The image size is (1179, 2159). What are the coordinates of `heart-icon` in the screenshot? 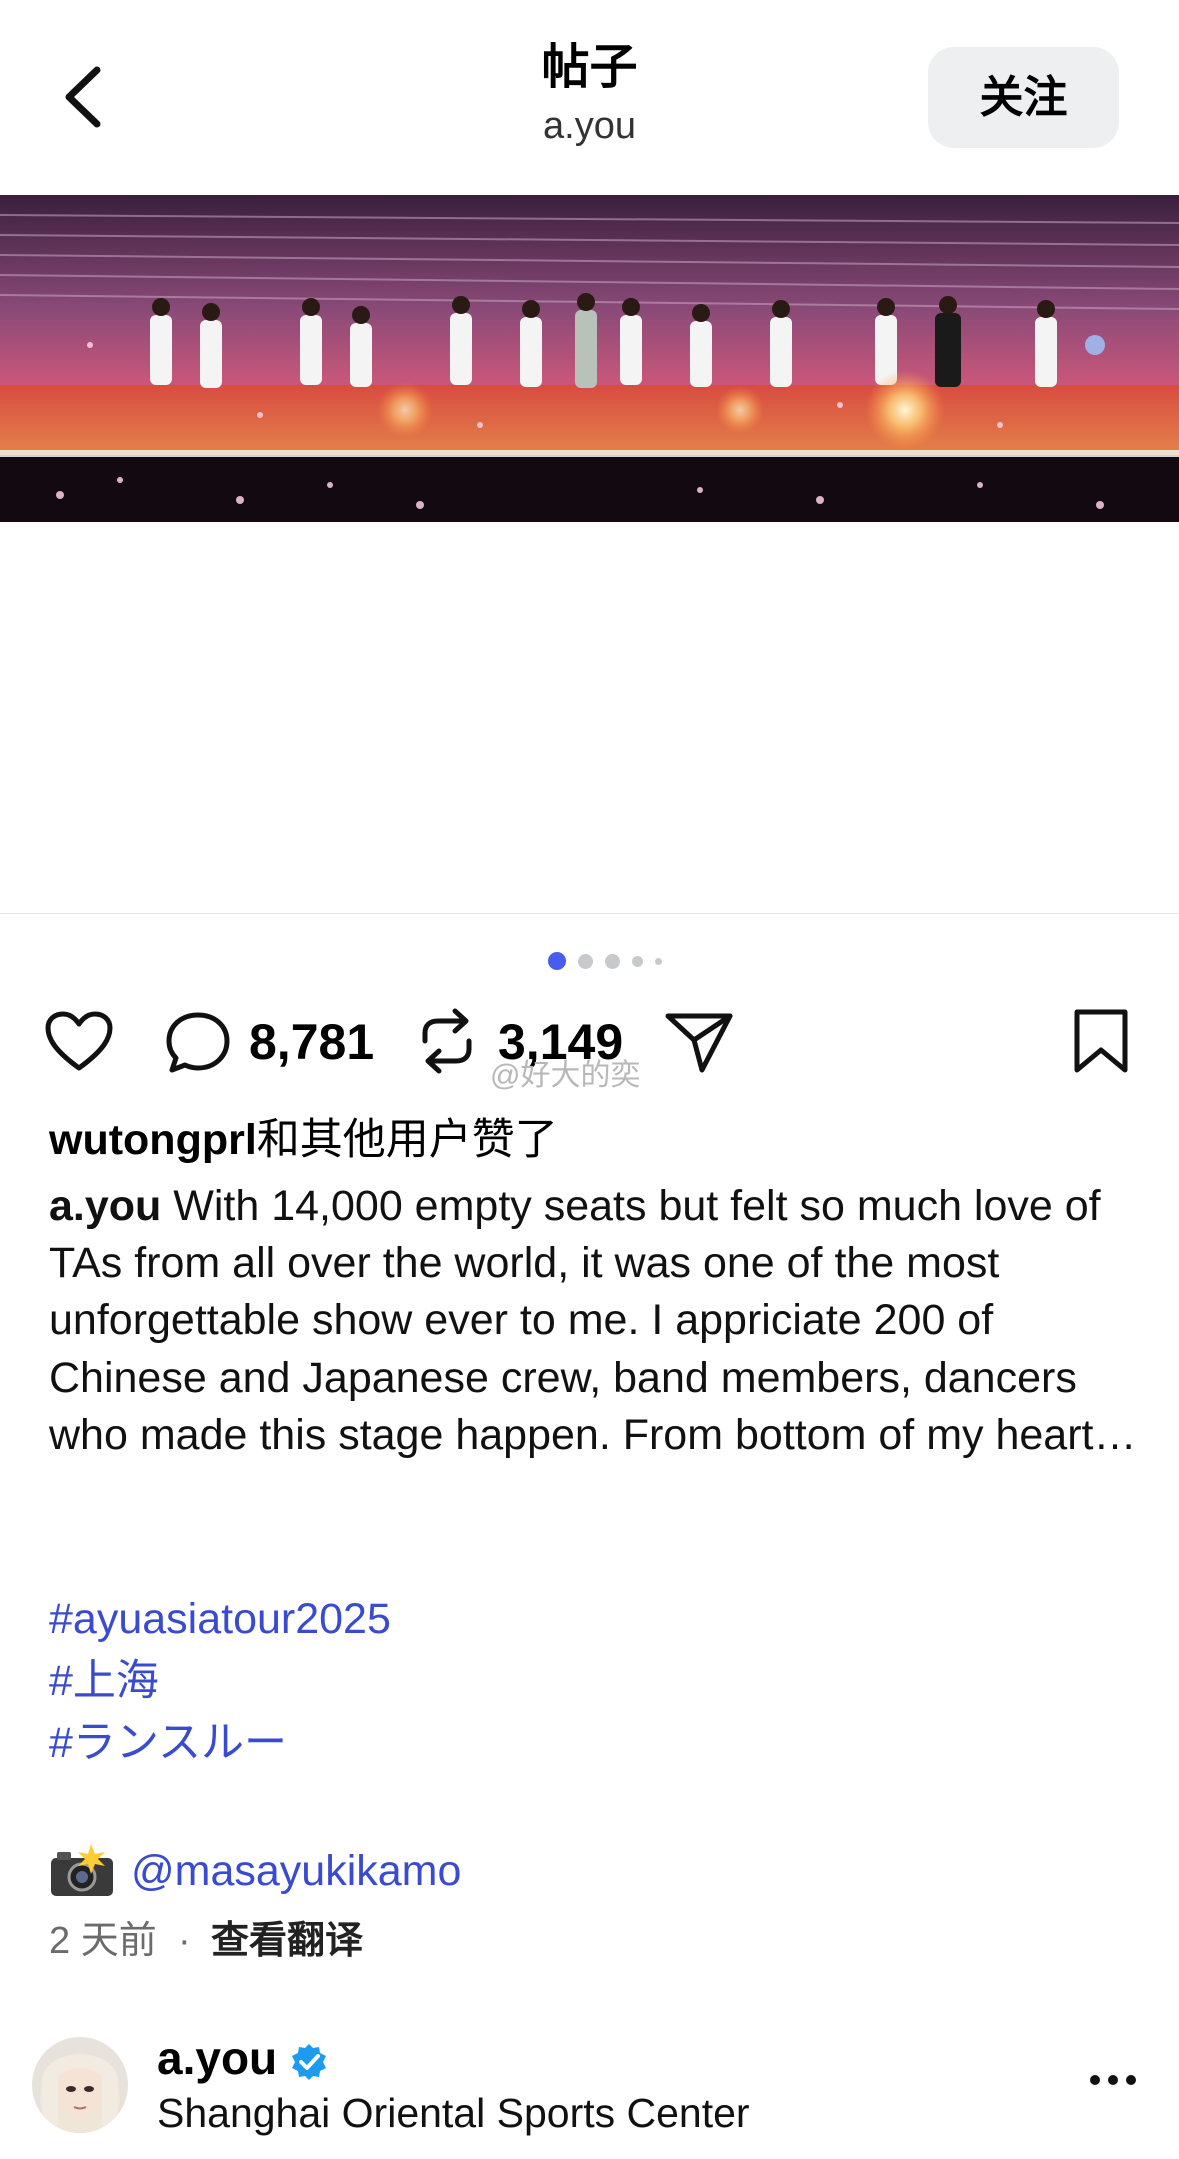 It's located at (79, 1041).